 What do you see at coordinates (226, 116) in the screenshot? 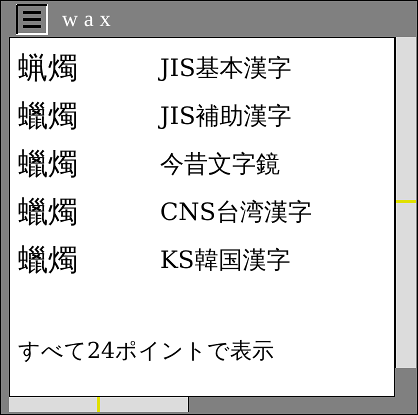
I see `font-label: JIS補助漢字` at bounding box center [226, 116].